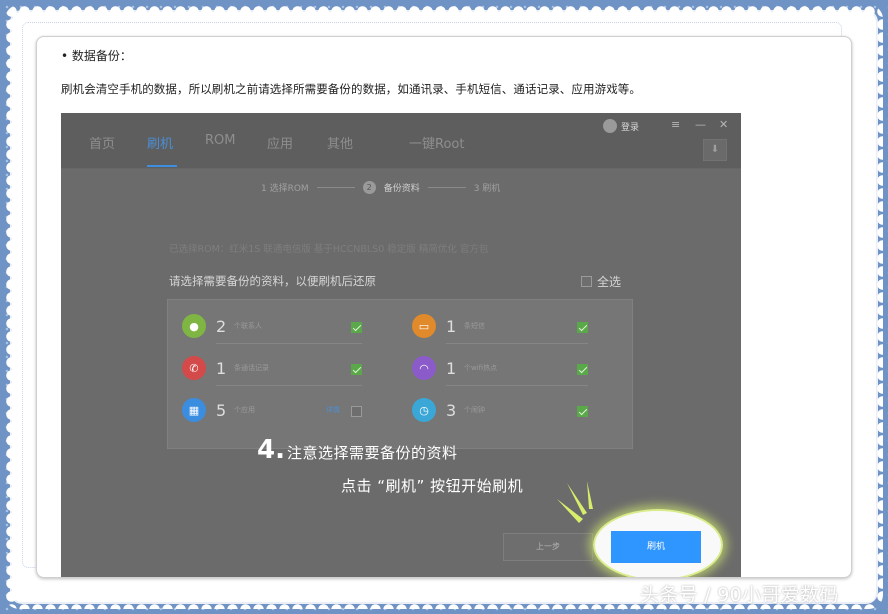  What do you see at coordinates (280, 142) in the screenshot?
I see `tab-apps: 应用` at bounding box center [280, 142].